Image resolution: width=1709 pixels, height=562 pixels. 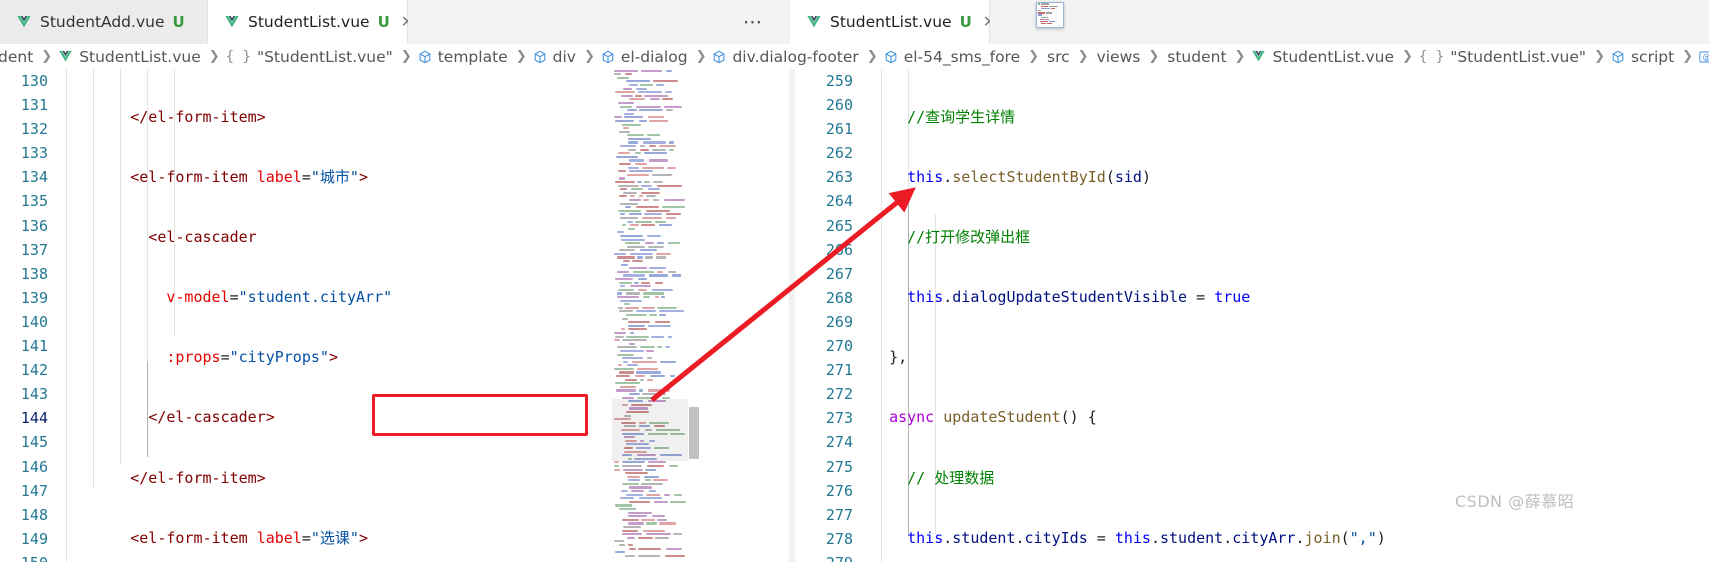 What do you see at coordinates (34, 81) in the screenshot?
I see `line-number: 130` at bounding box center [34, 81].